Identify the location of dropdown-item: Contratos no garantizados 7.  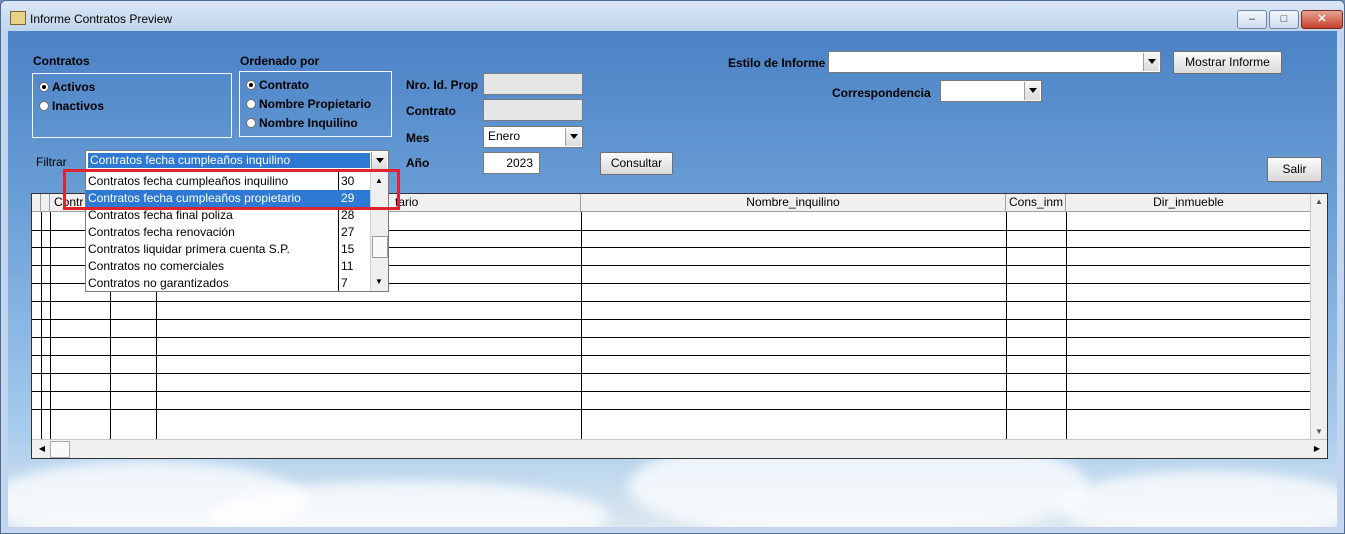
(229, 283).